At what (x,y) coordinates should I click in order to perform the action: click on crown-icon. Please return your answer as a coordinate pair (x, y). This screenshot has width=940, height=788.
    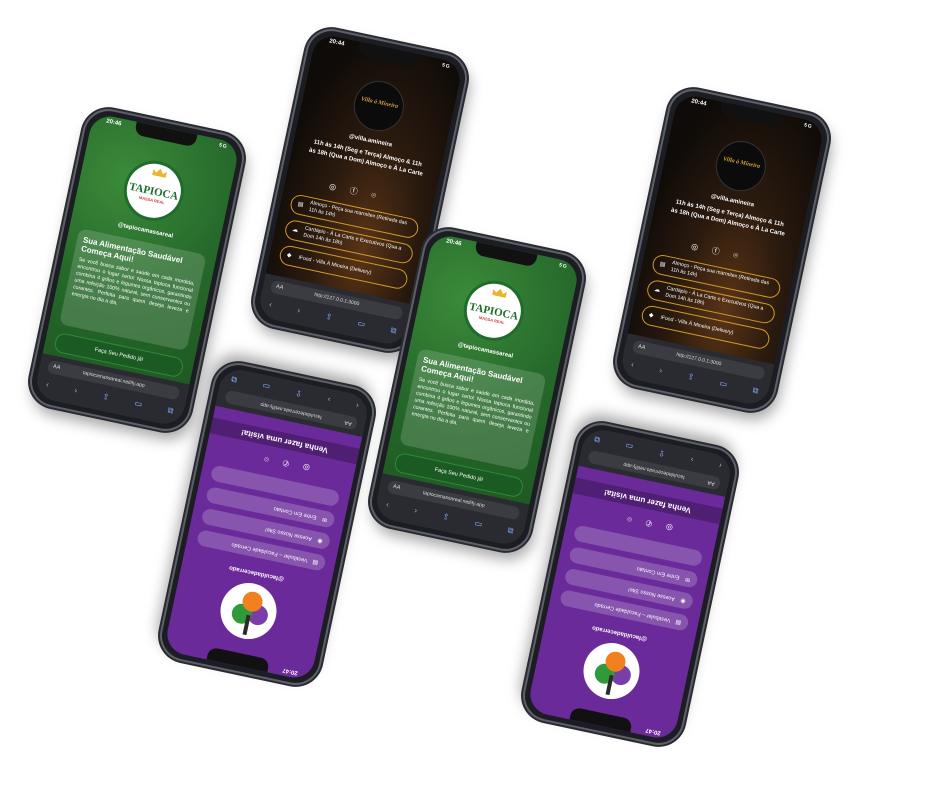
    Looking at the image, I should click on (159, 172).